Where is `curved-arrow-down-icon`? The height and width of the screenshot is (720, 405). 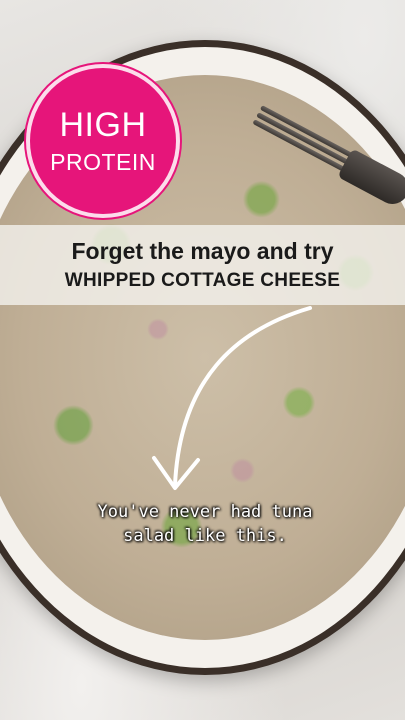 curved-arrow-down-icon is located at coordinates (232, 398).